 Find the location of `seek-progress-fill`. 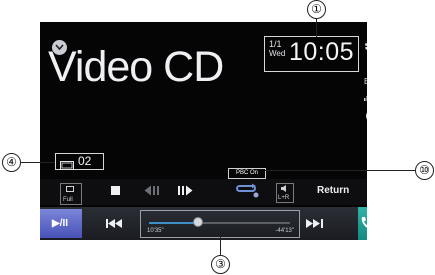

seek-progress-fill is located at coordinates (174, 223).